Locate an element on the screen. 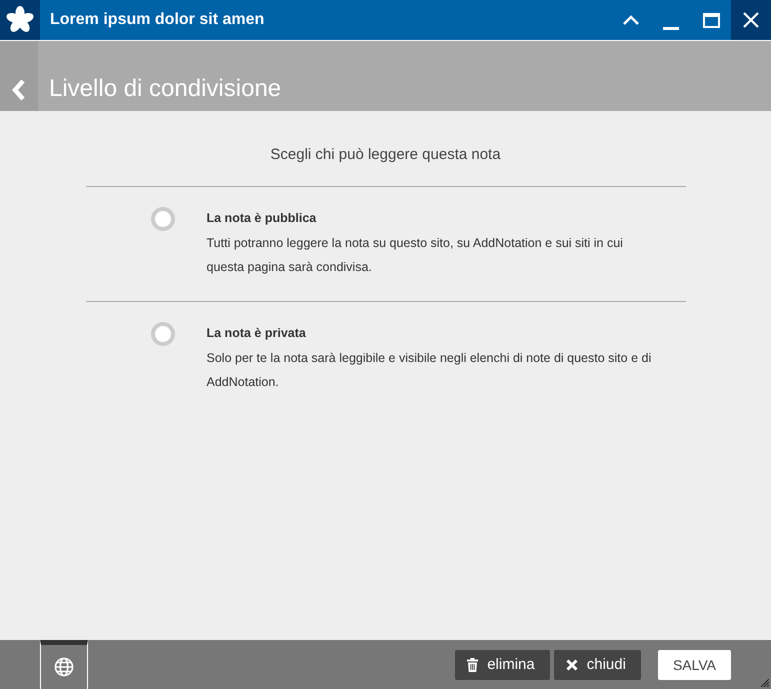 The width and height of the screenshot is (771, 689). option-description: Tutti potranno leggere la nota su questo sito, su AddNotation e sui siti in cui questa pagina sarà condivisa. is located at coordinates (415, 255).